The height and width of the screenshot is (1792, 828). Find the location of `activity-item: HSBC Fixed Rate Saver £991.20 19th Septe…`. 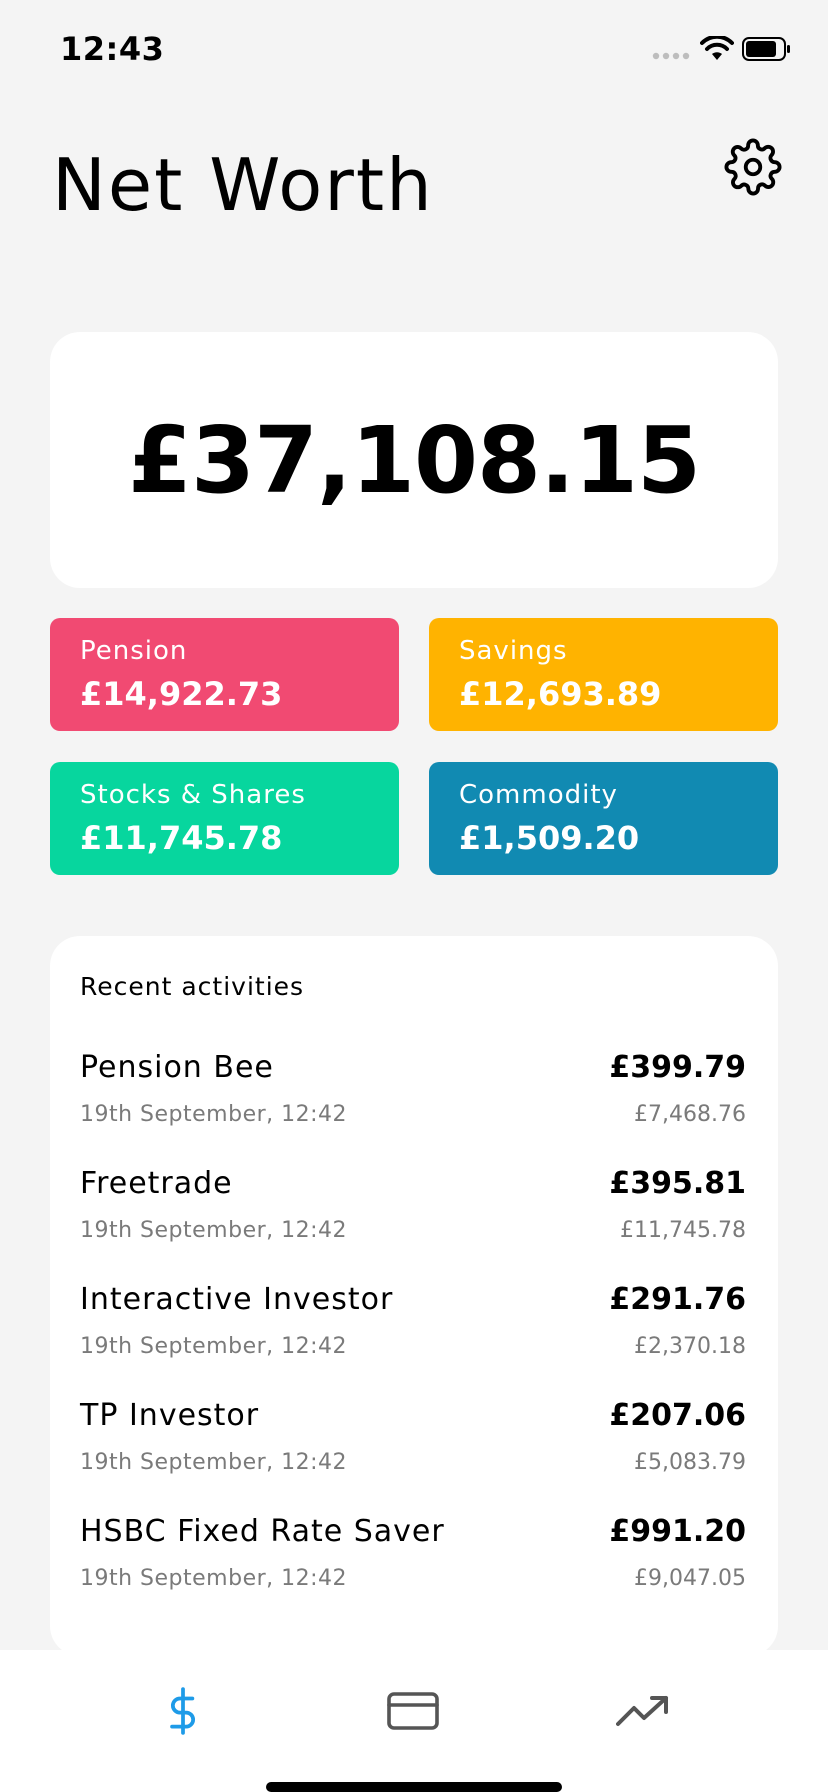

activity-item: HSBC Fixed Rate Saver £991.20 19th Septe… is located at coordinates (413, 1570).